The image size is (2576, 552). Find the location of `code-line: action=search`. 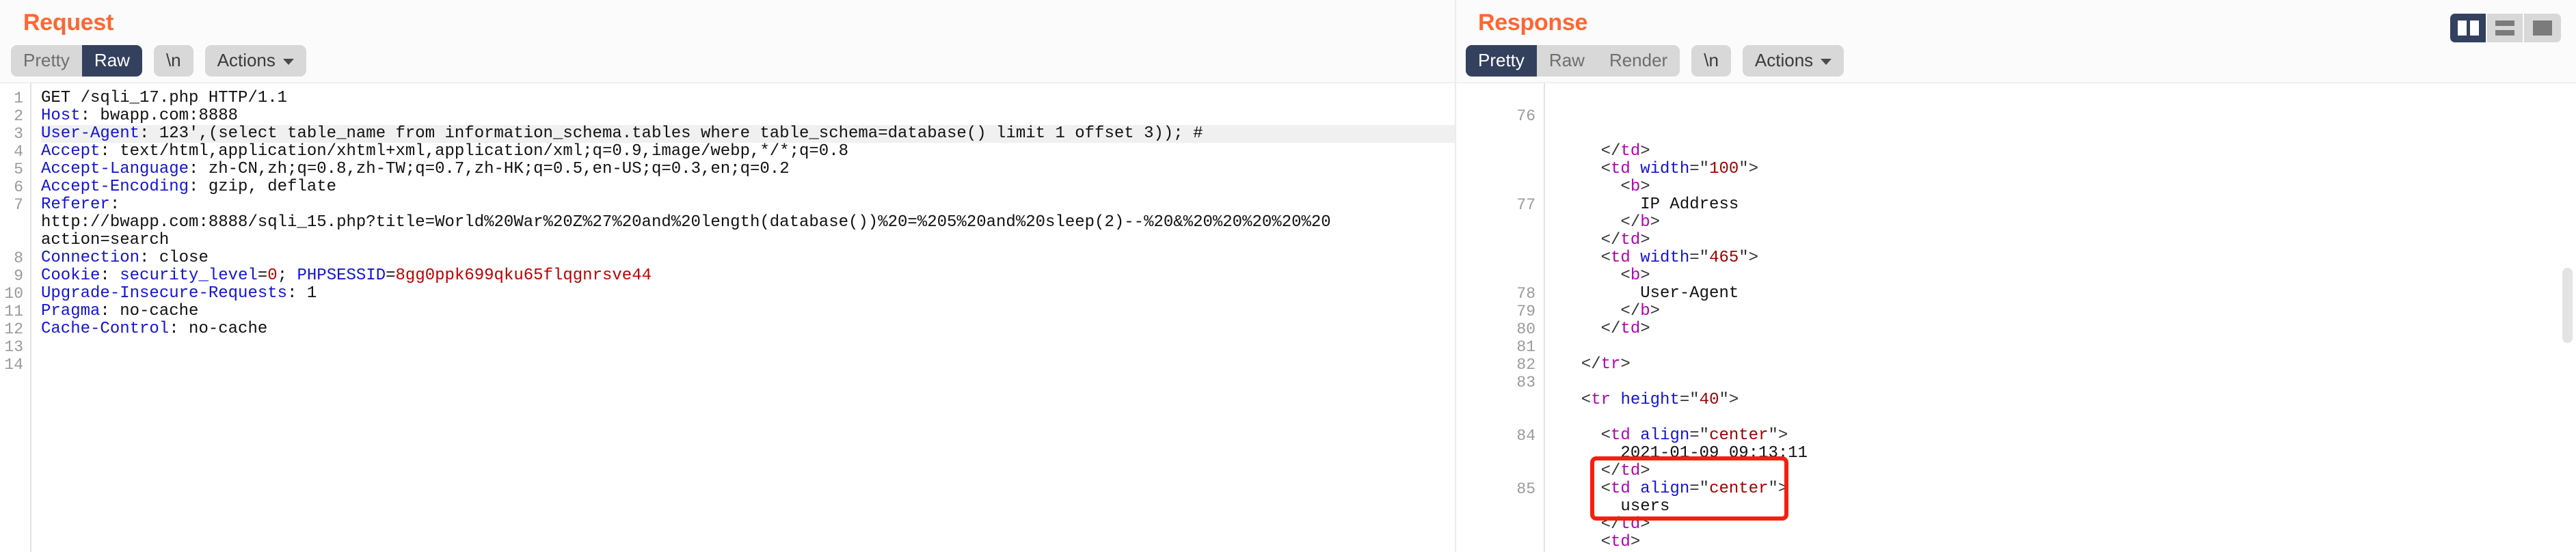

code-line: action=search is located at coordinates (748, 241).